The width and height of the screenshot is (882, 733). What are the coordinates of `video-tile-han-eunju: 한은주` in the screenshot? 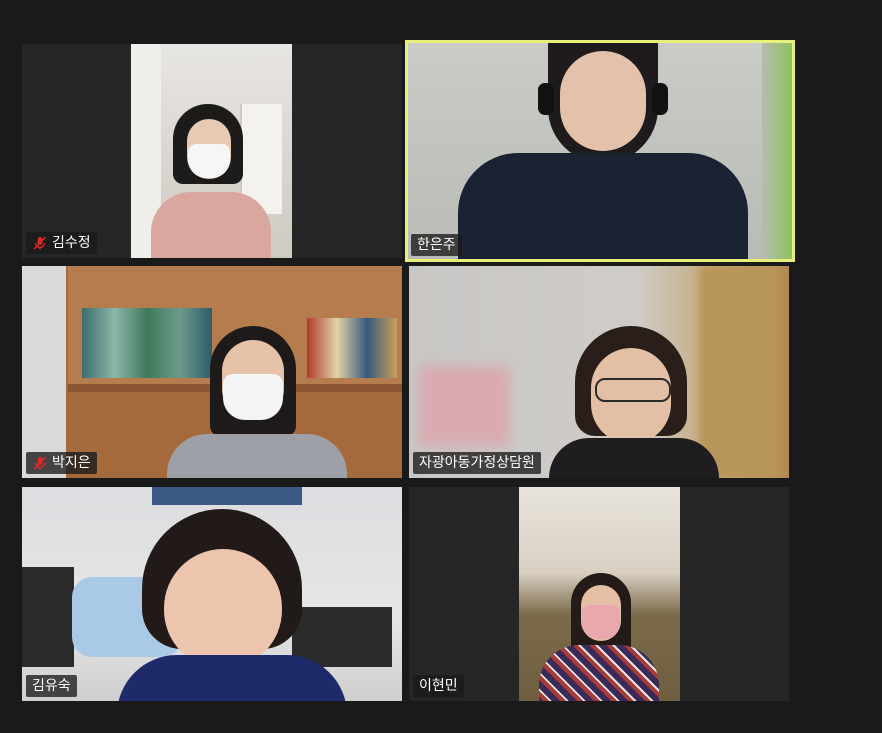 It's located at (600, 151).